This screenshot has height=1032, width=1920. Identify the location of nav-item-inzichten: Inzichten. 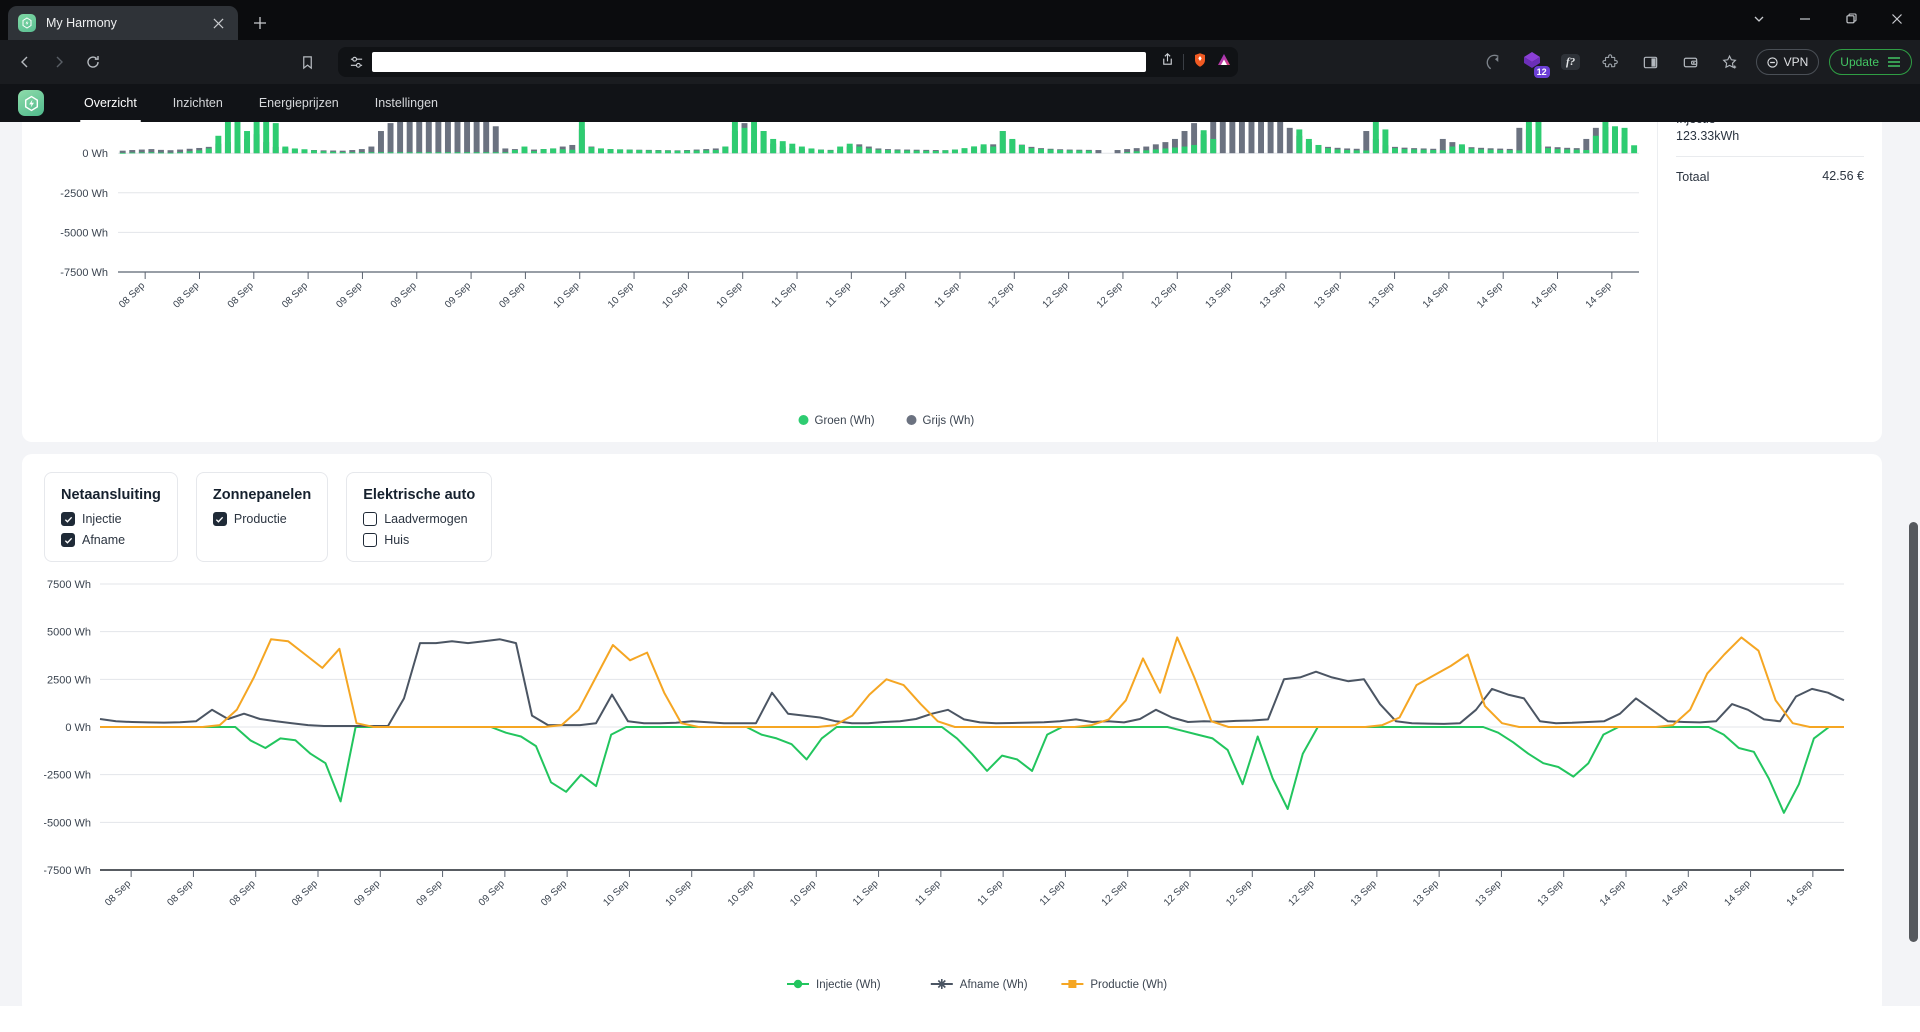
(198, 103).